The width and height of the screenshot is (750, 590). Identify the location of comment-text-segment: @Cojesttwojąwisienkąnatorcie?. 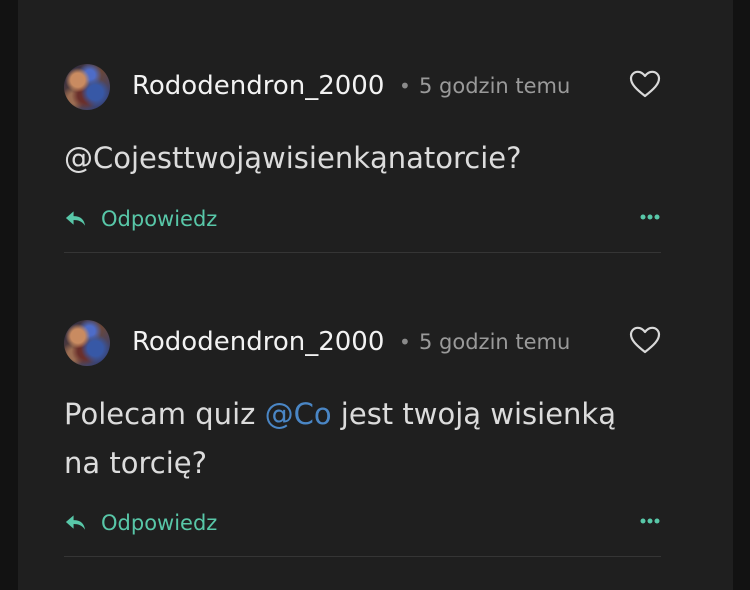
(293, 158).